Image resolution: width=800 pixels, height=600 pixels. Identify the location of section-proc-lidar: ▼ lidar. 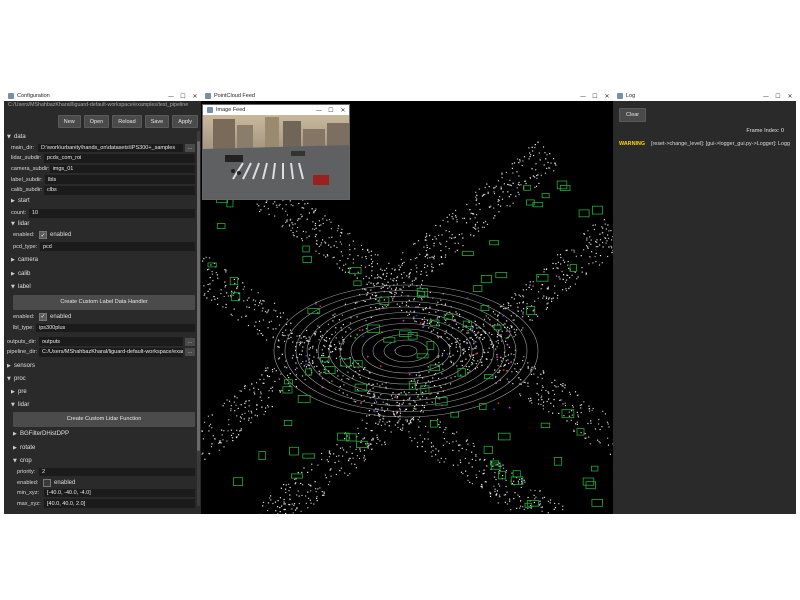
(101, 404).